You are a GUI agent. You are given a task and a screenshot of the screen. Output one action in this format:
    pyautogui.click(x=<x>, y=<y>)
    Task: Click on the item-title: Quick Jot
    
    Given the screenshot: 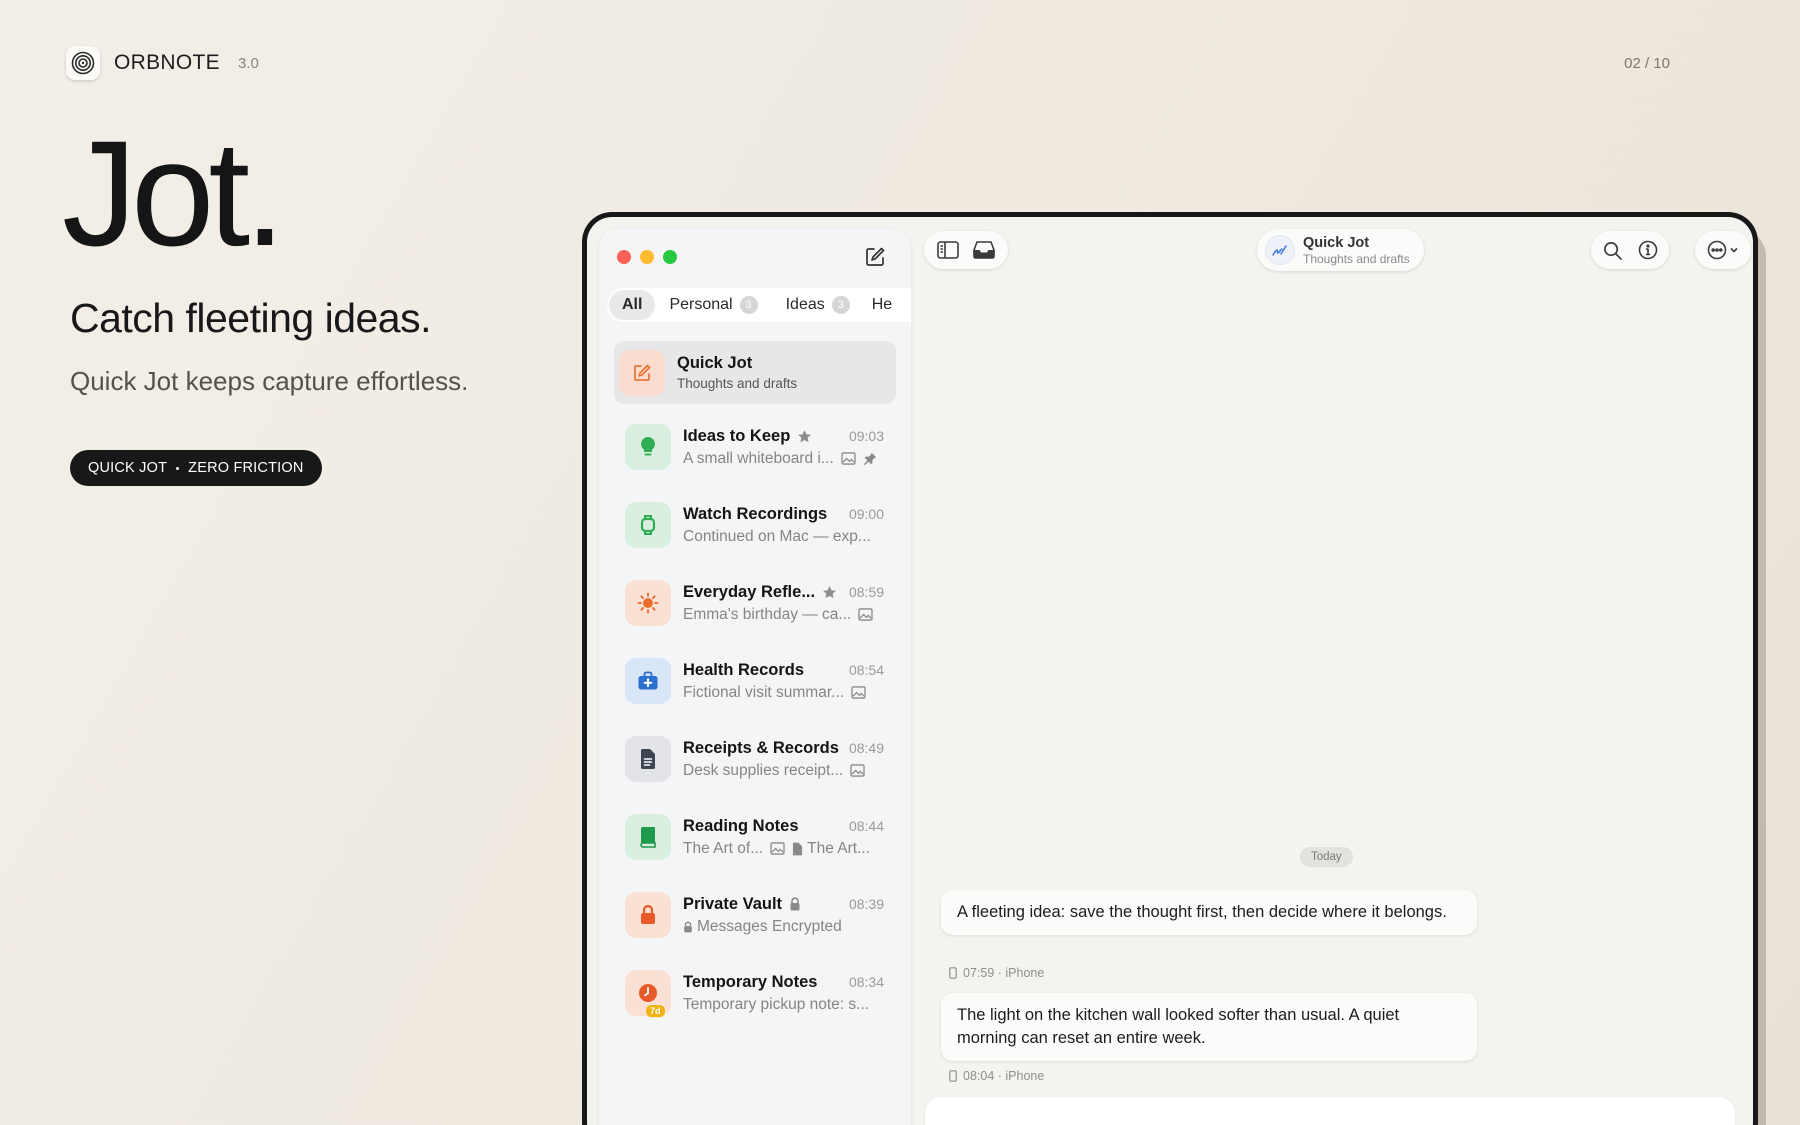 What is the action you would take?
    pyautogui.click(x=715, y=363)
    